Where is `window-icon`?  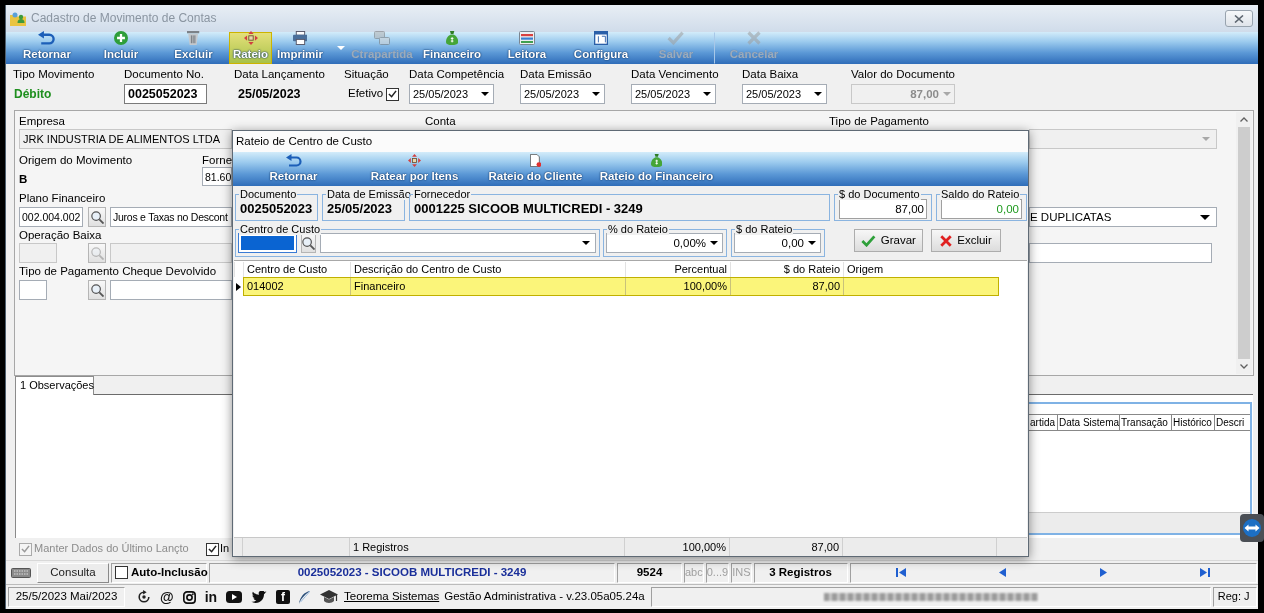 window-icon is located at coordinates (601, 38).